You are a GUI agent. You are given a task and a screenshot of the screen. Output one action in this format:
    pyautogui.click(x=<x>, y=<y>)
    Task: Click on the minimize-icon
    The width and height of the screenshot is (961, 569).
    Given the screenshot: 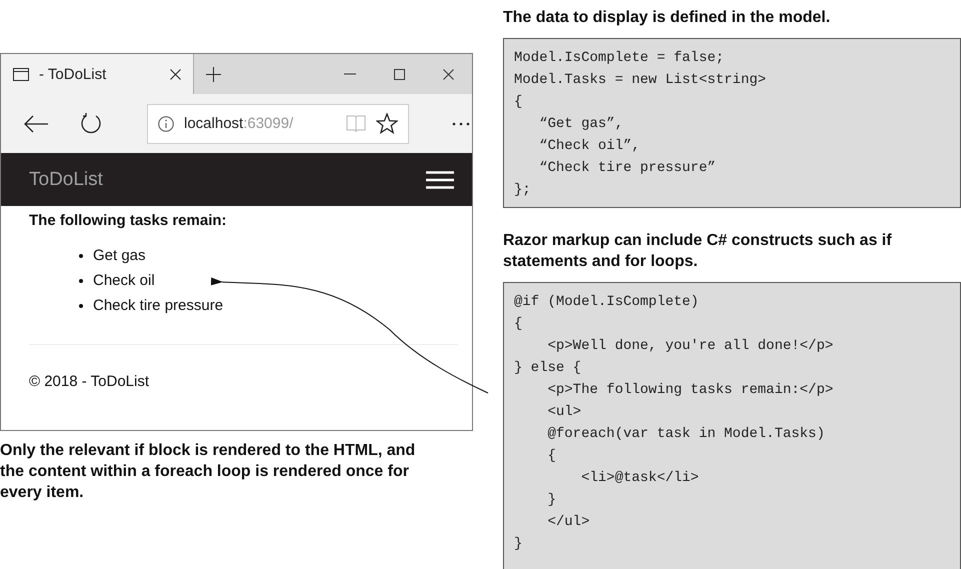 What is the action you would take?
    pyautogui.click(x=350, y=74)
    